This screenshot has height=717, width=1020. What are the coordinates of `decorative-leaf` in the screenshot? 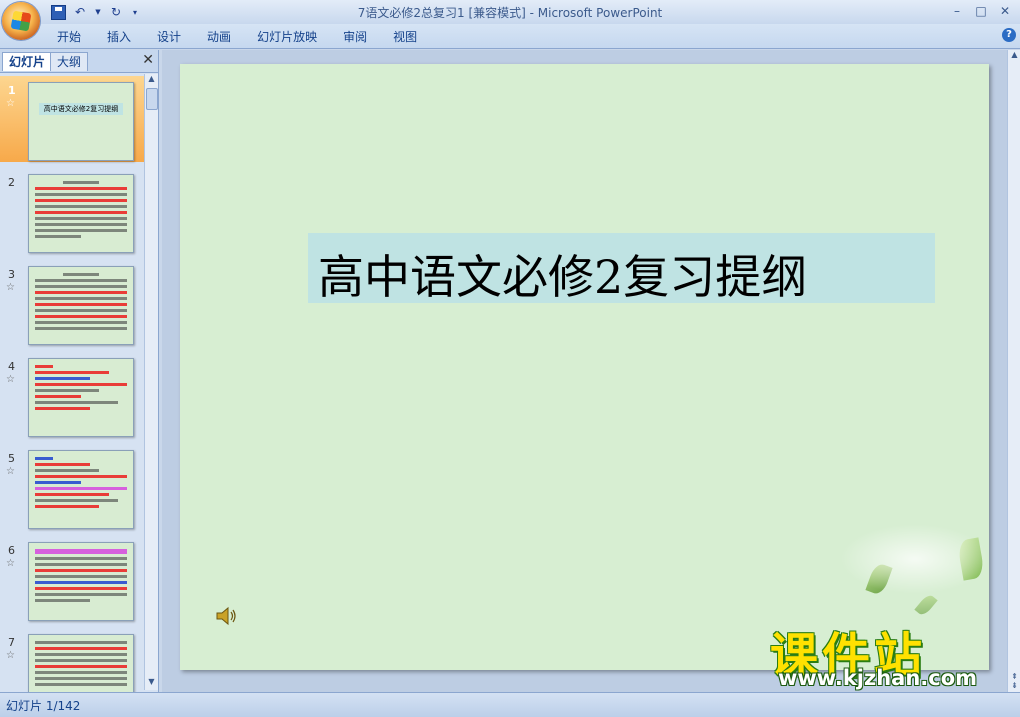 It's located at (926, 605).